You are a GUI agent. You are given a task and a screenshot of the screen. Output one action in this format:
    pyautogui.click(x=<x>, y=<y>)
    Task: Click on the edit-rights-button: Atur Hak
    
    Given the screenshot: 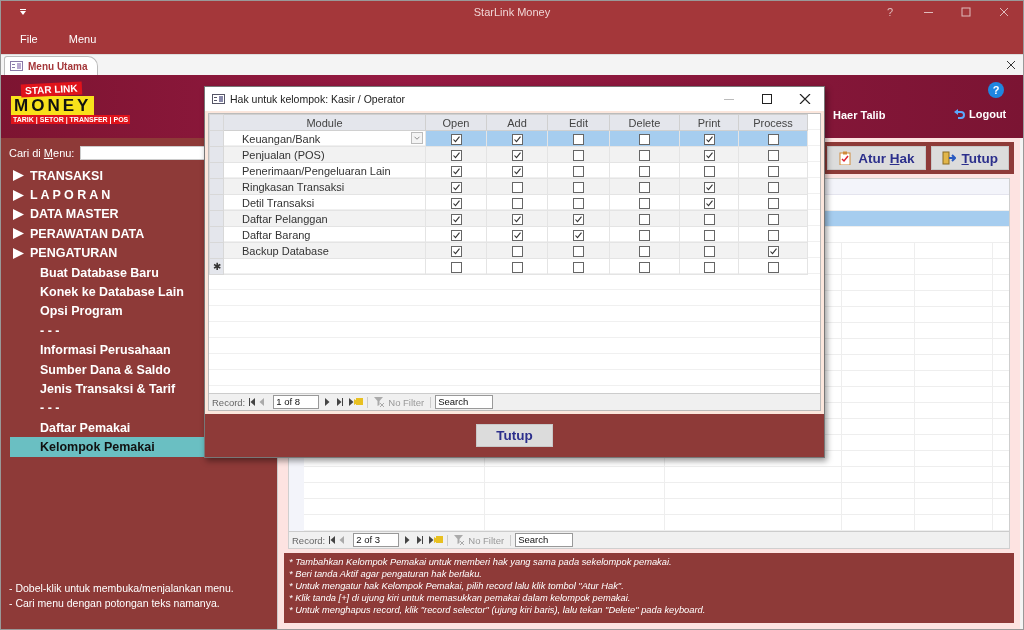 What is the action you would take?
    pyautogui.click(x=876, y=158)
    